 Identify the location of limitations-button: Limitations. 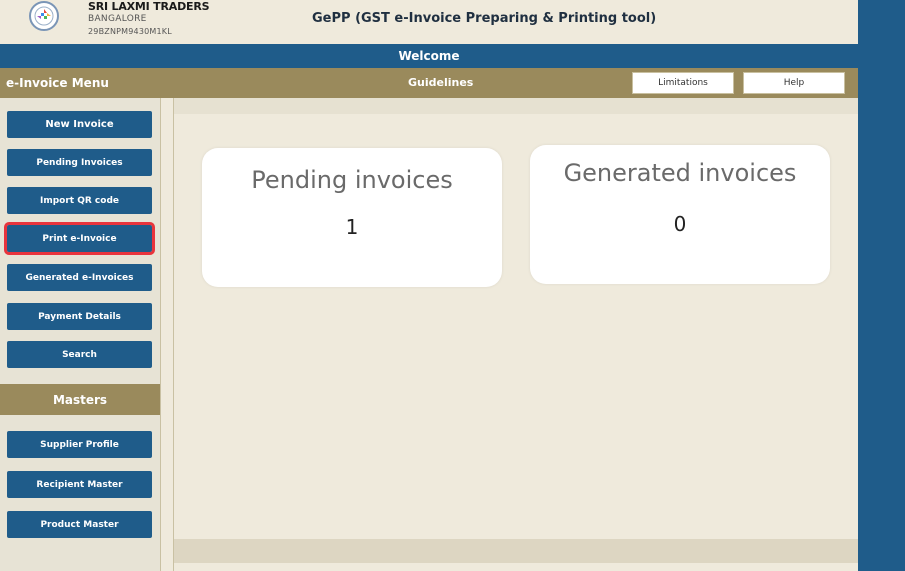
(683, 83).